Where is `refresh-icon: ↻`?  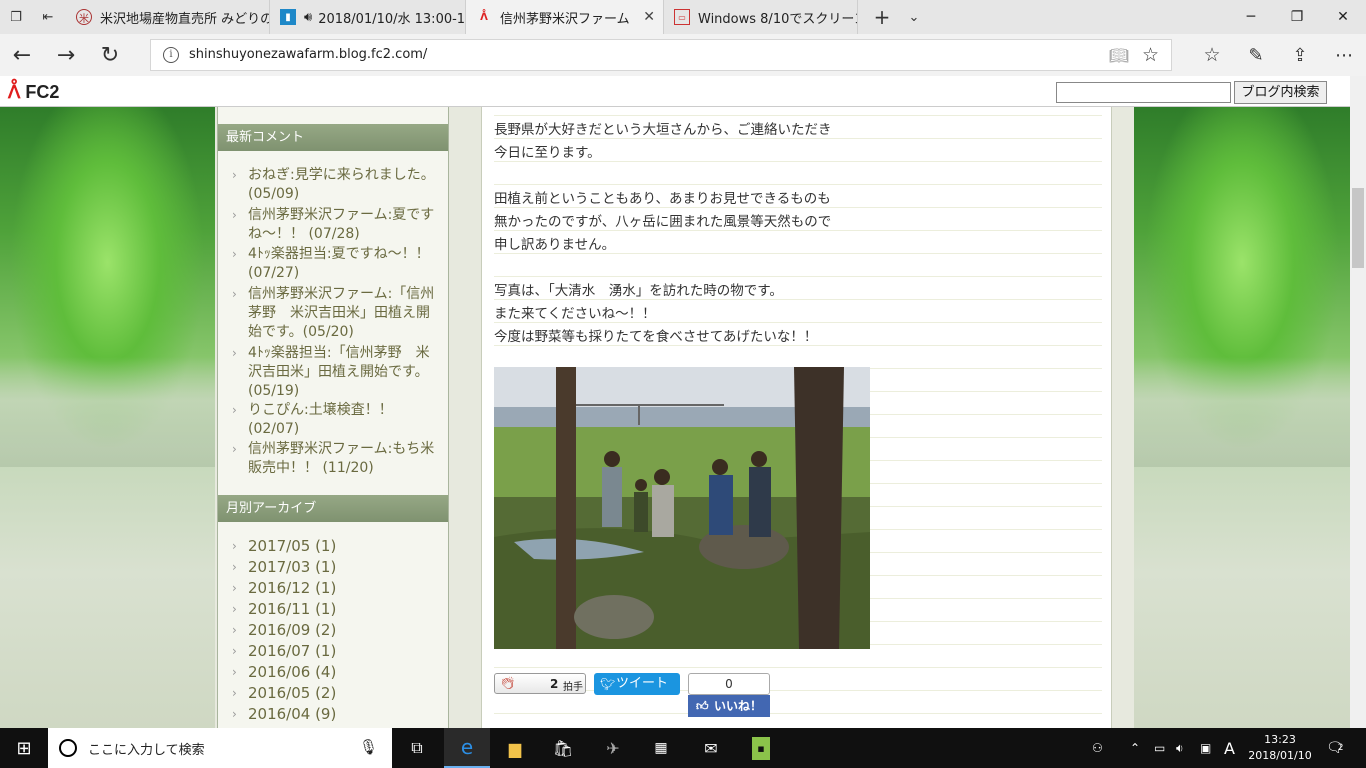
refresh-icon: ↻ is located at coordinates (110, 55).